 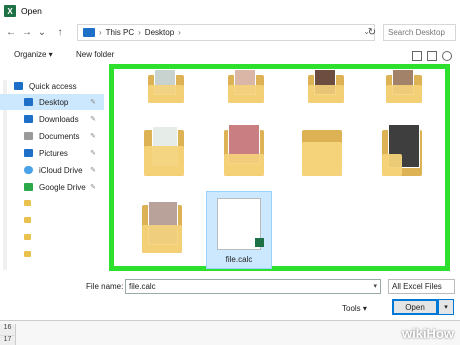 What do you see at coordinates (60, 33) in the screenshot?
I see `up-arrow-icon: ↑` at bounding box center [60, 33].